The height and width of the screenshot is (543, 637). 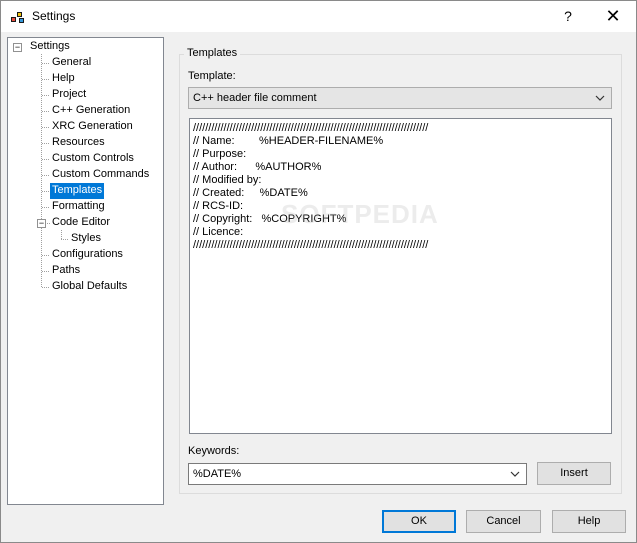 I want to click on keywords-select-value: %DATE%, so click(x=217, y=474).